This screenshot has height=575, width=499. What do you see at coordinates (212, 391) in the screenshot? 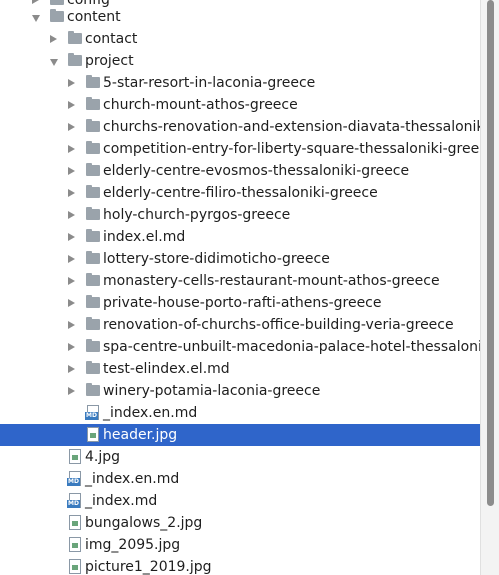
I see `tree-item-label: winery-potamia-laconia-greece` at bounding box center [212, 391].